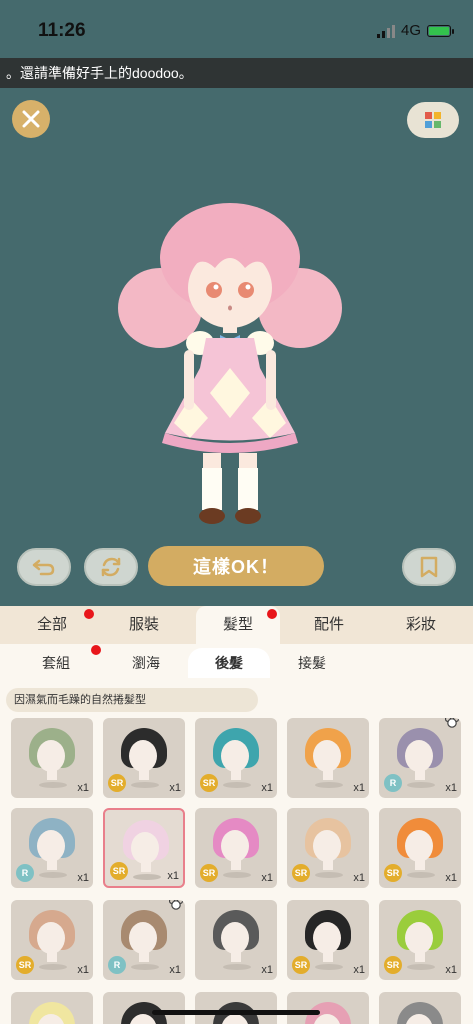  I want to click on undo-button, so click(44, 567).